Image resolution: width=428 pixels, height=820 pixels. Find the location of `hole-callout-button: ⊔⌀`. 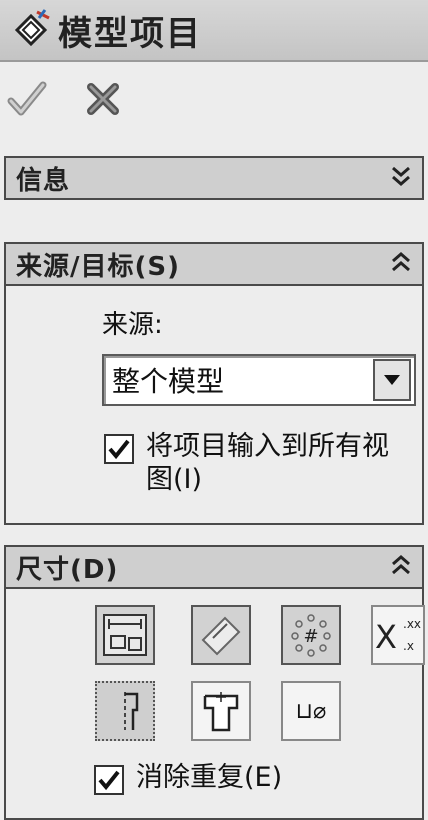

hole-callout-button: ⊔⌀ is located at coordinates (311, 711).